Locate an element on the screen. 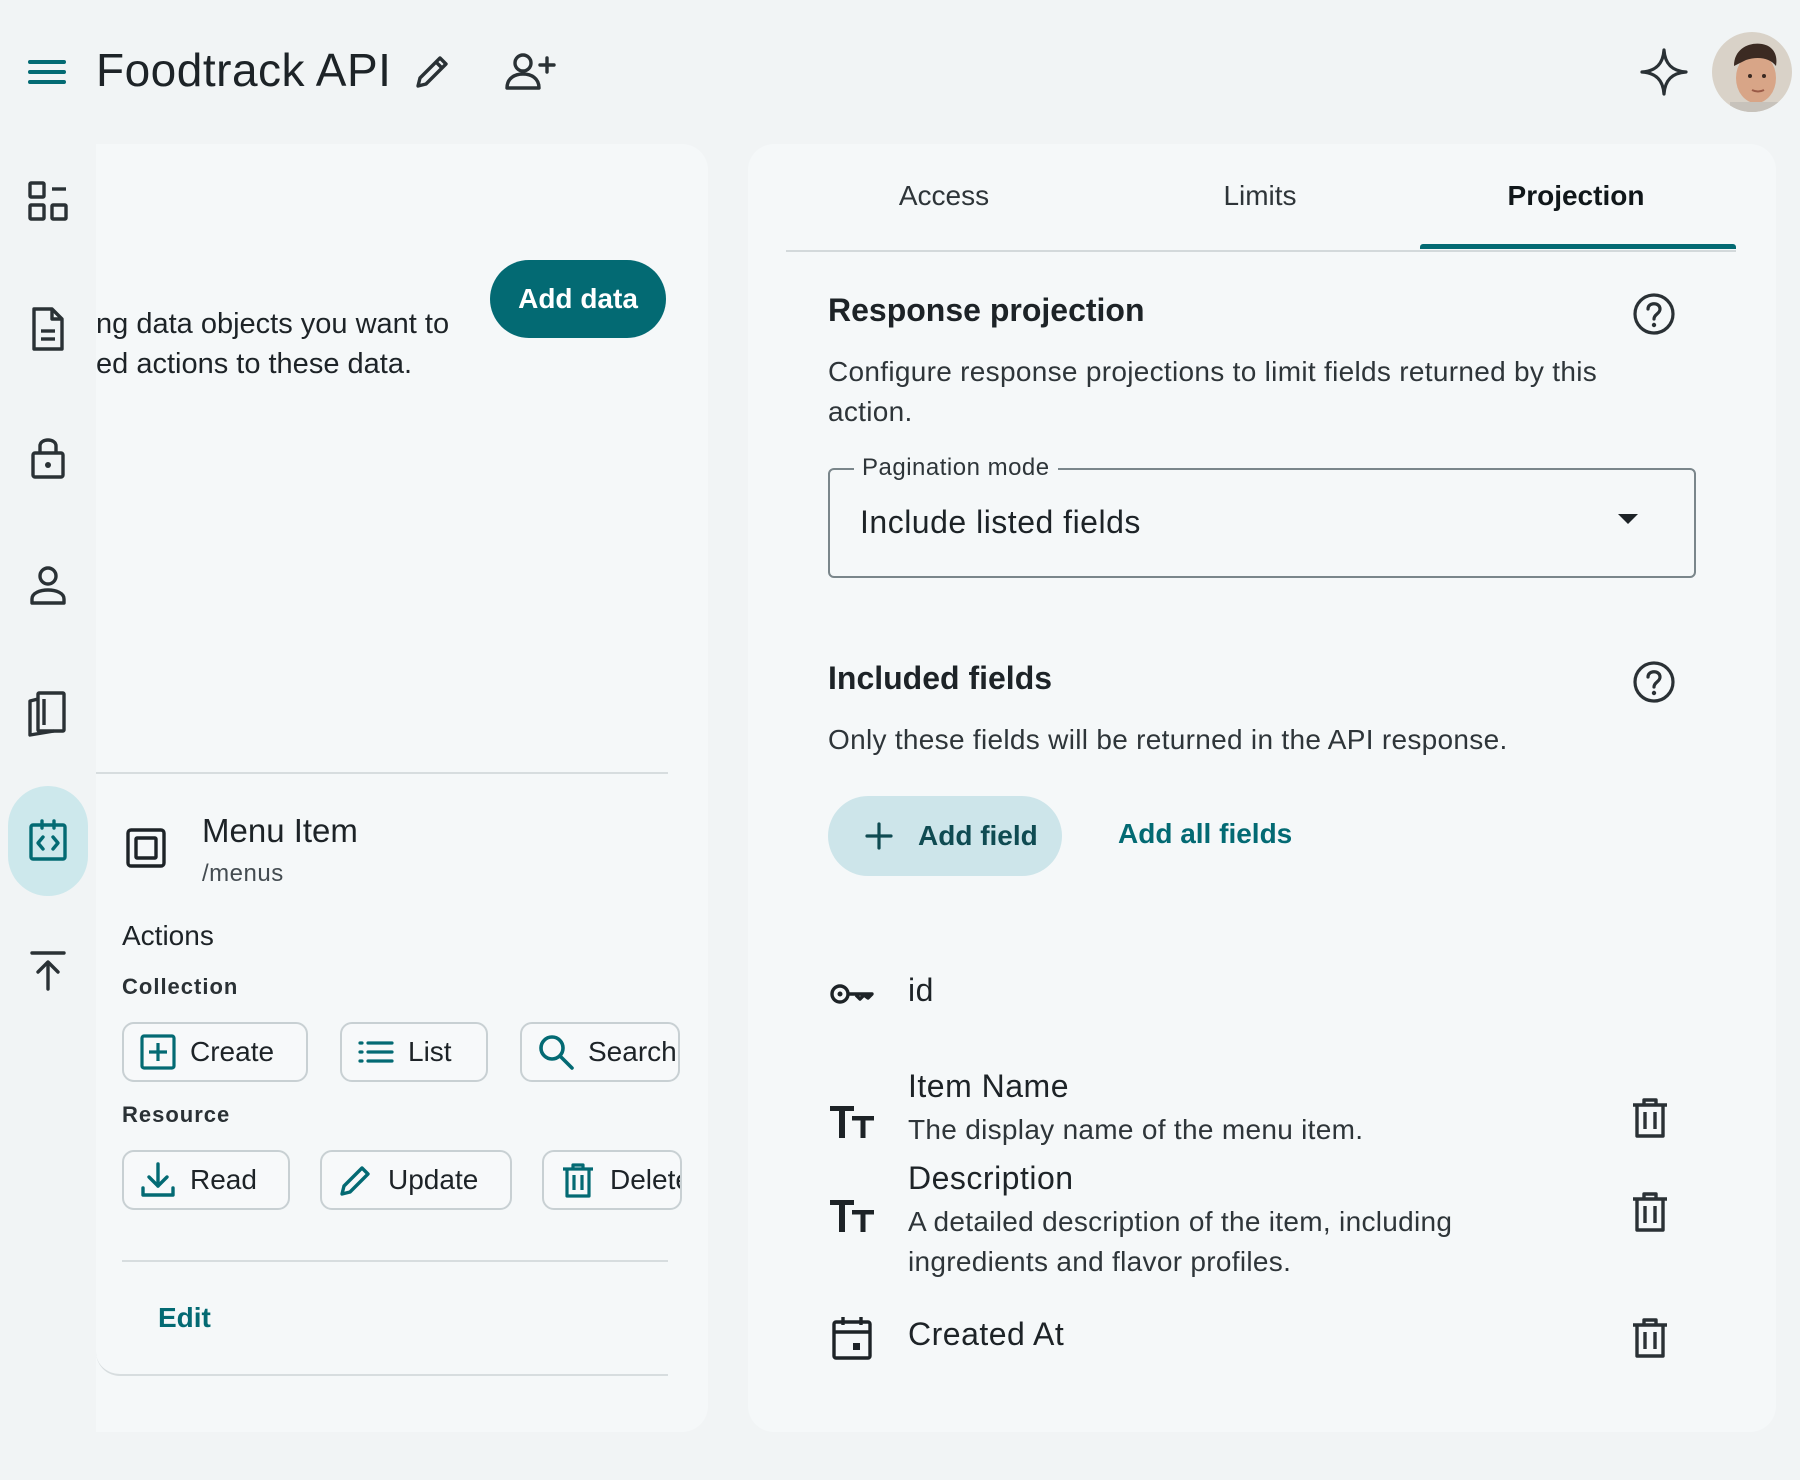 Image resolution: width=1800 pixels, height=1480 pixels. edit-pencil-icon is located at coordinates (432, 72).